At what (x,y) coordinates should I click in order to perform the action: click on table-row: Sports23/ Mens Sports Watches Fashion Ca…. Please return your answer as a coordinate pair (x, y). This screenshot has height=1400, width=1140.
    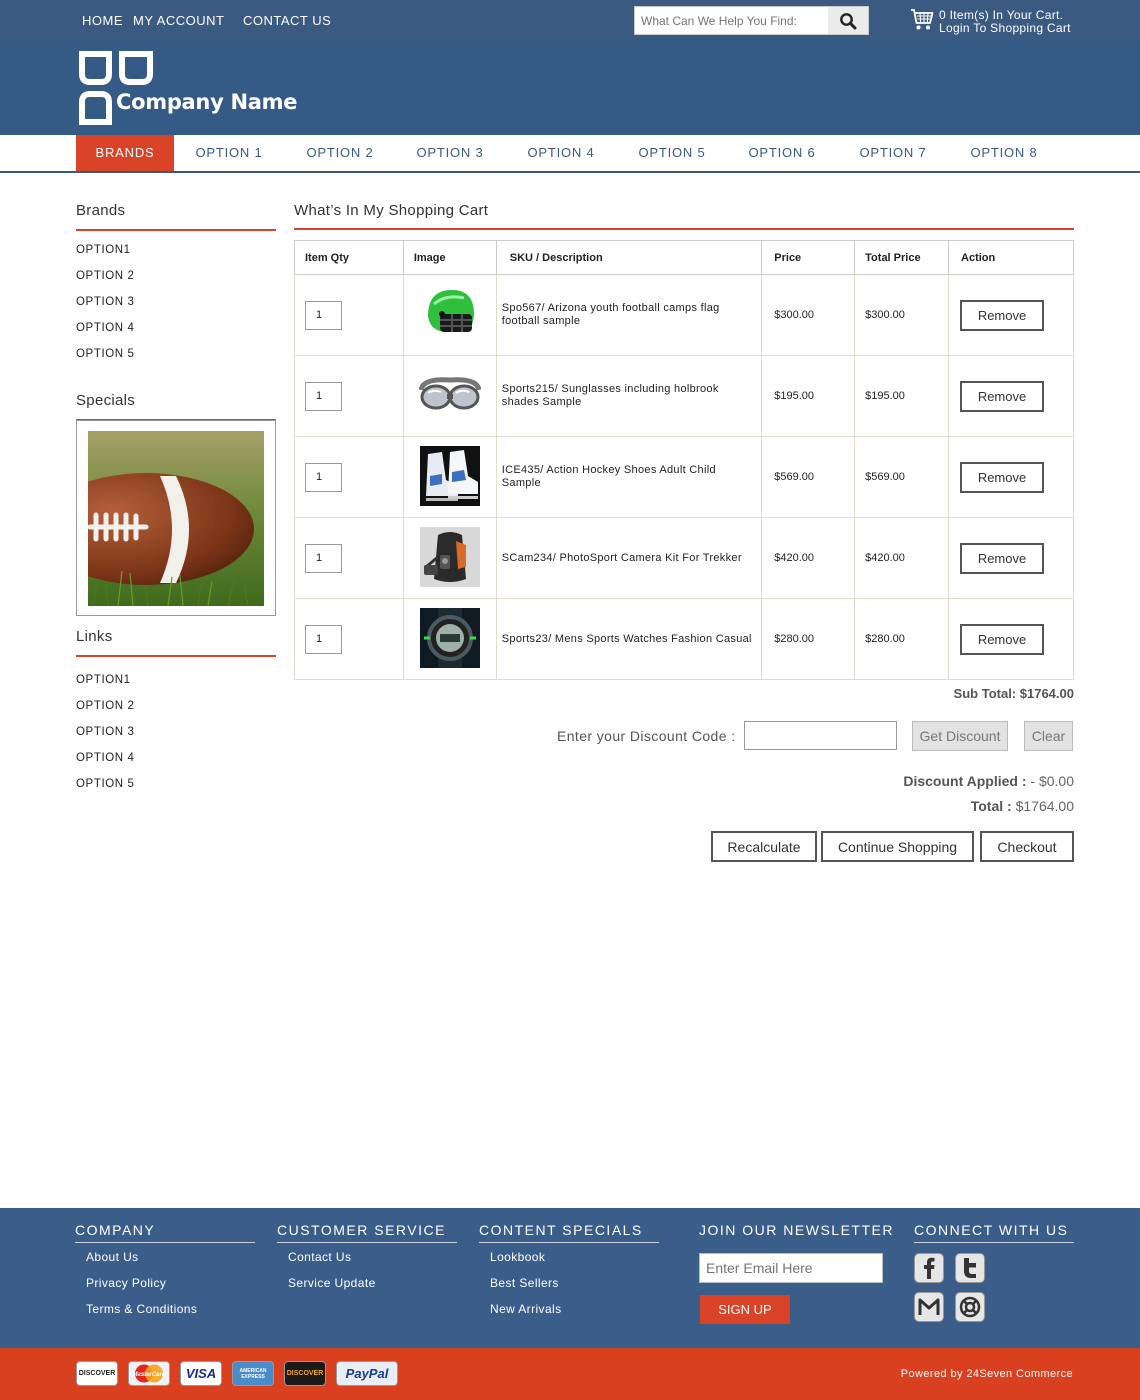
    Looking at the image, I should click on (684, 639).